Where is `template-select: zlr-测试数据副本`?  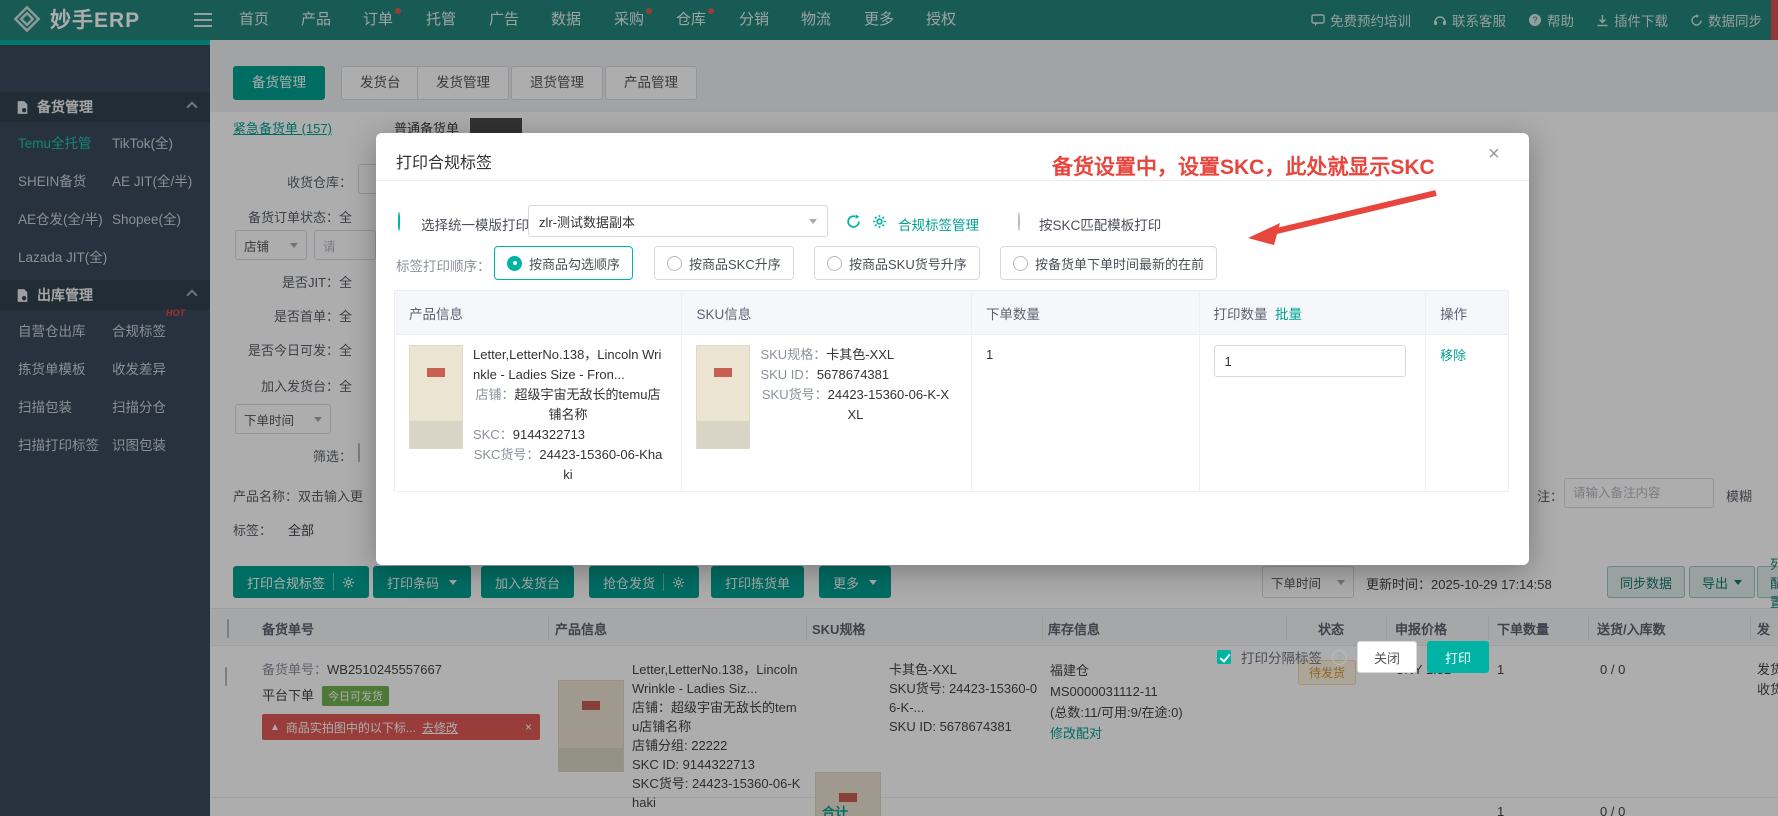
template-select: zlr-测试数据副本 is located at coordinates (678, 221).